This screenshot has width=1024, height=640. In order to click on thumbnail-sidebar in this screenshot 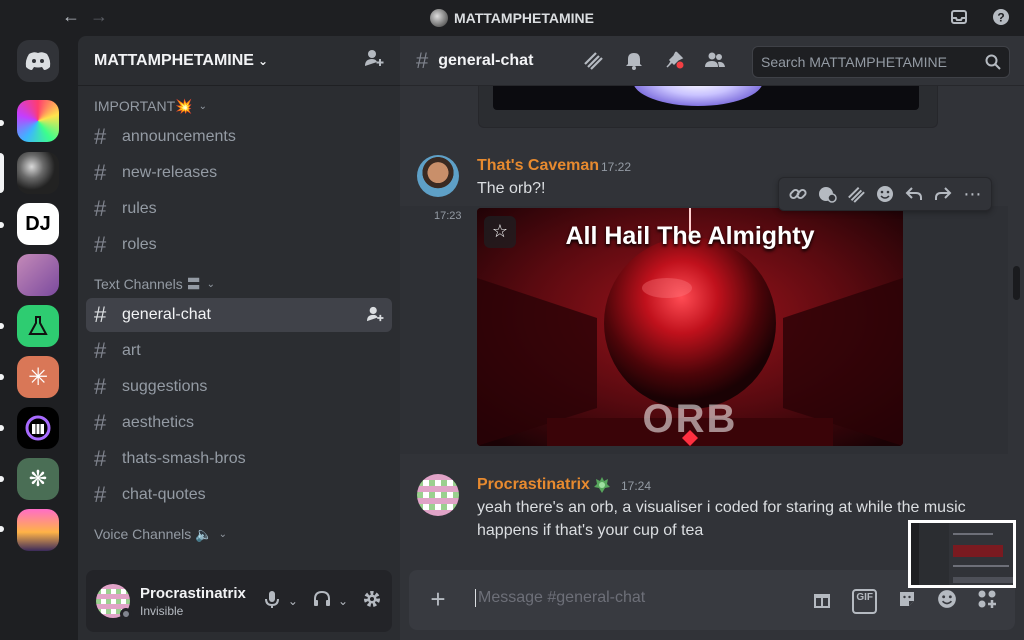, I will do `click(934, 554)`.